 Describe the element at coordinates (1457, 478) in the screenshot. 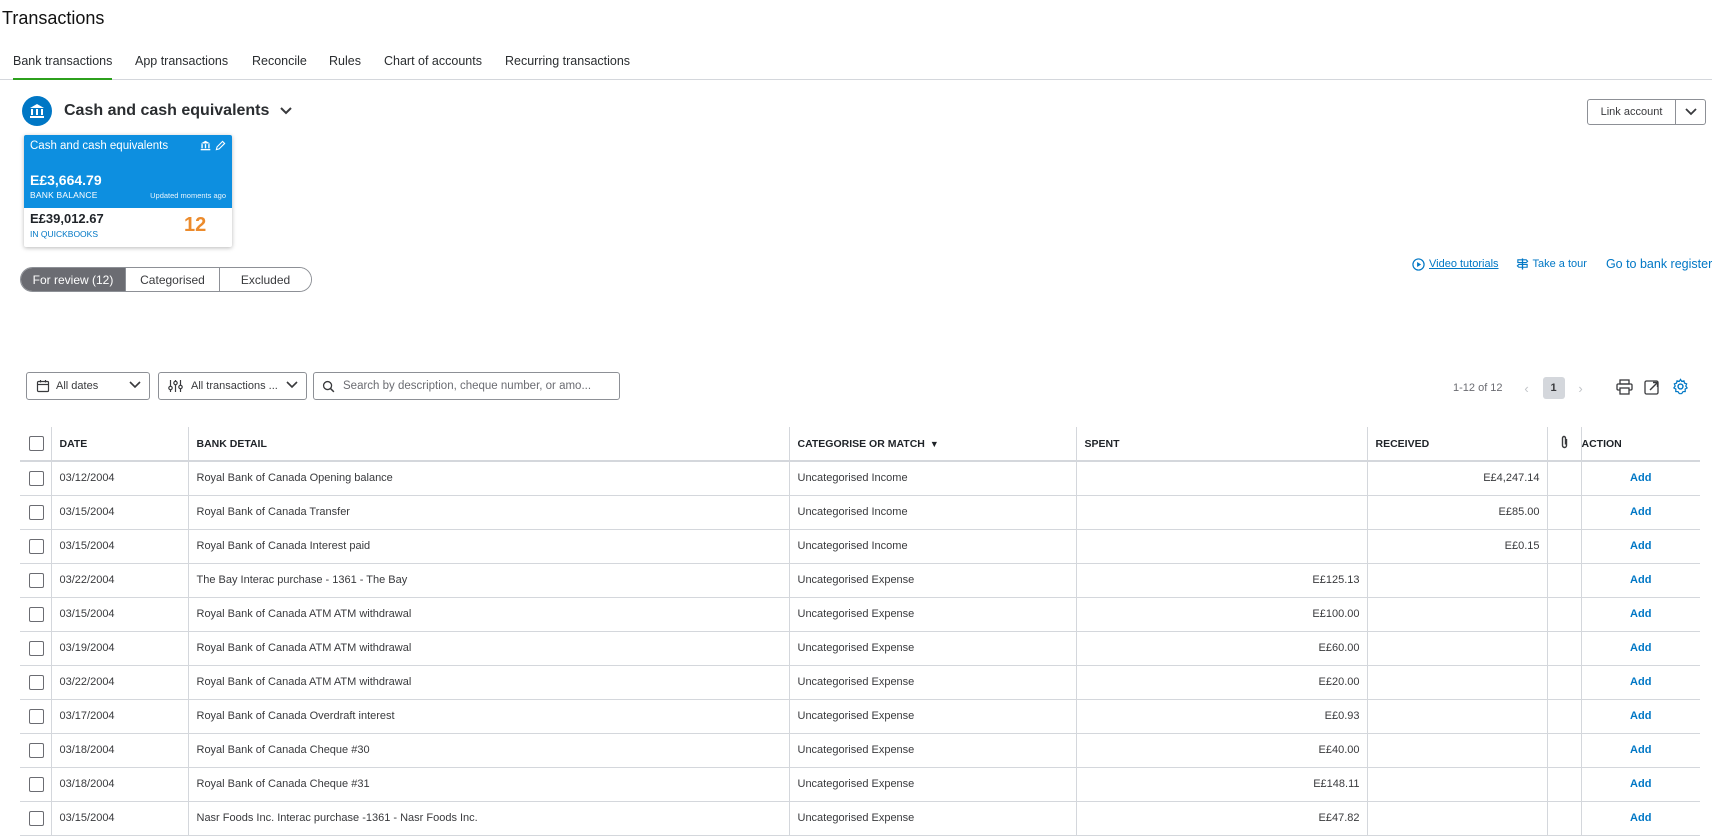

I see `row-received: E£4,247.14` at that location.